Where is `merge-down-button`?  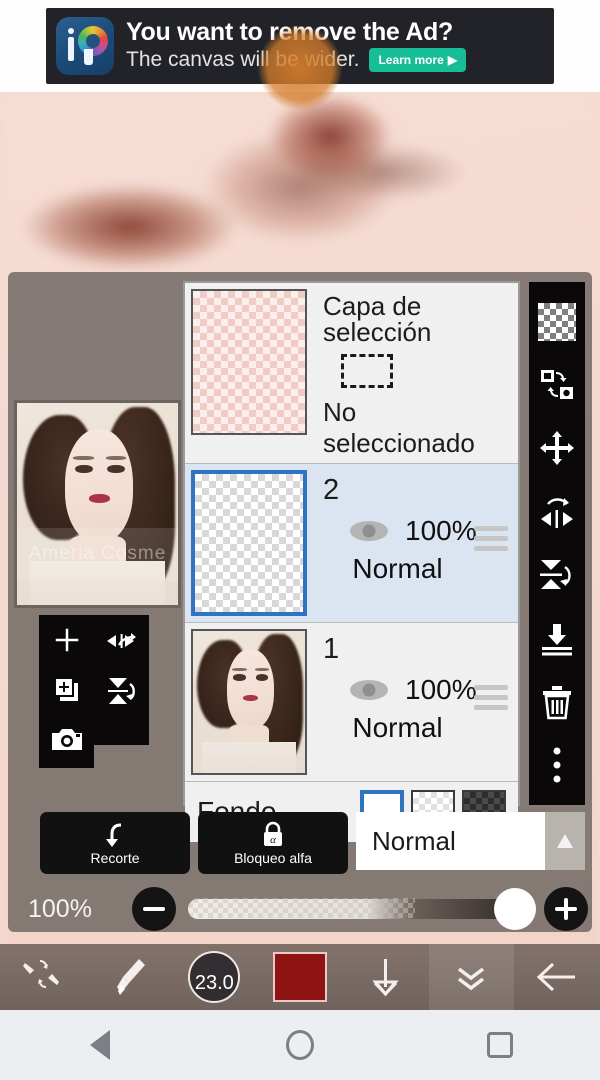 merge-down-button is located at coordinates (557, 639).